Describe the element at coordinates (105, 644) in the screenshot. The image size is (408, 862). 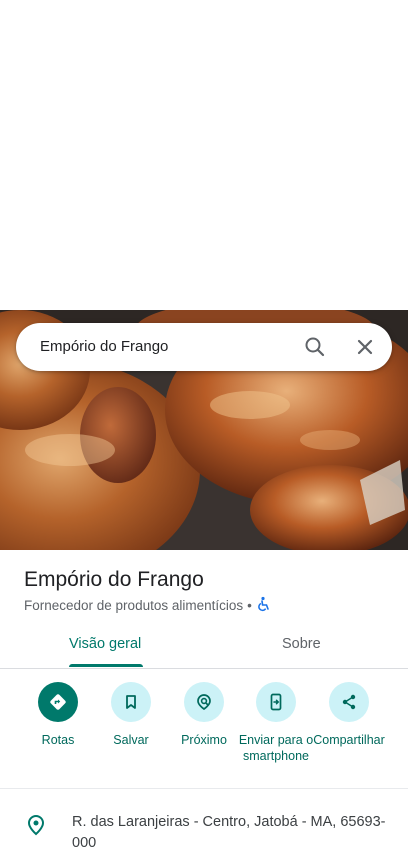
I see `tab-overview: Visão geral` at that location.